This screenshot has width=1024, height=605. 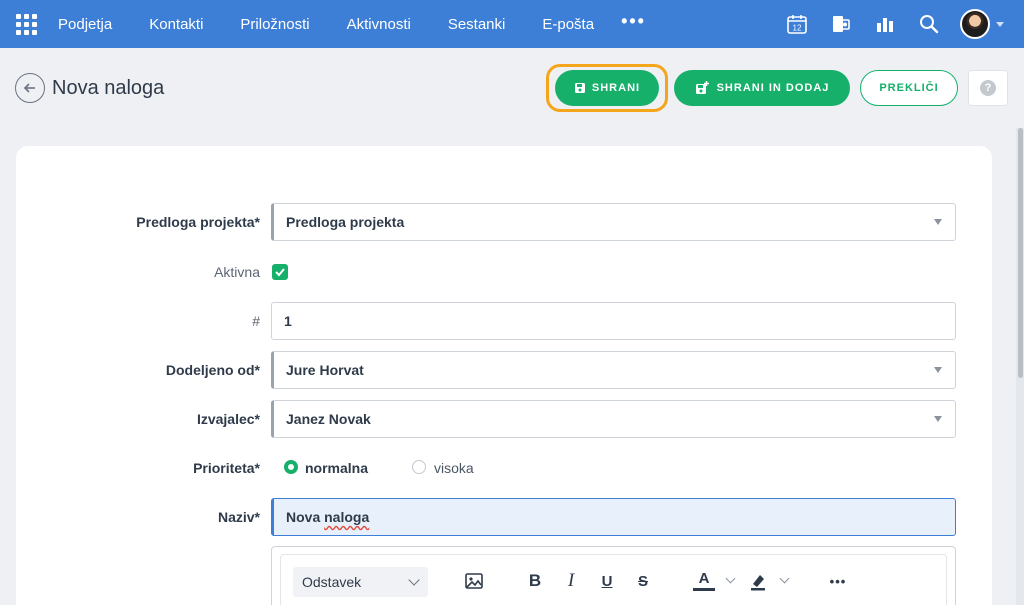 I want to click on editor-toolbar: Odstavek B I U S A •••, so click(x=613, y=579).